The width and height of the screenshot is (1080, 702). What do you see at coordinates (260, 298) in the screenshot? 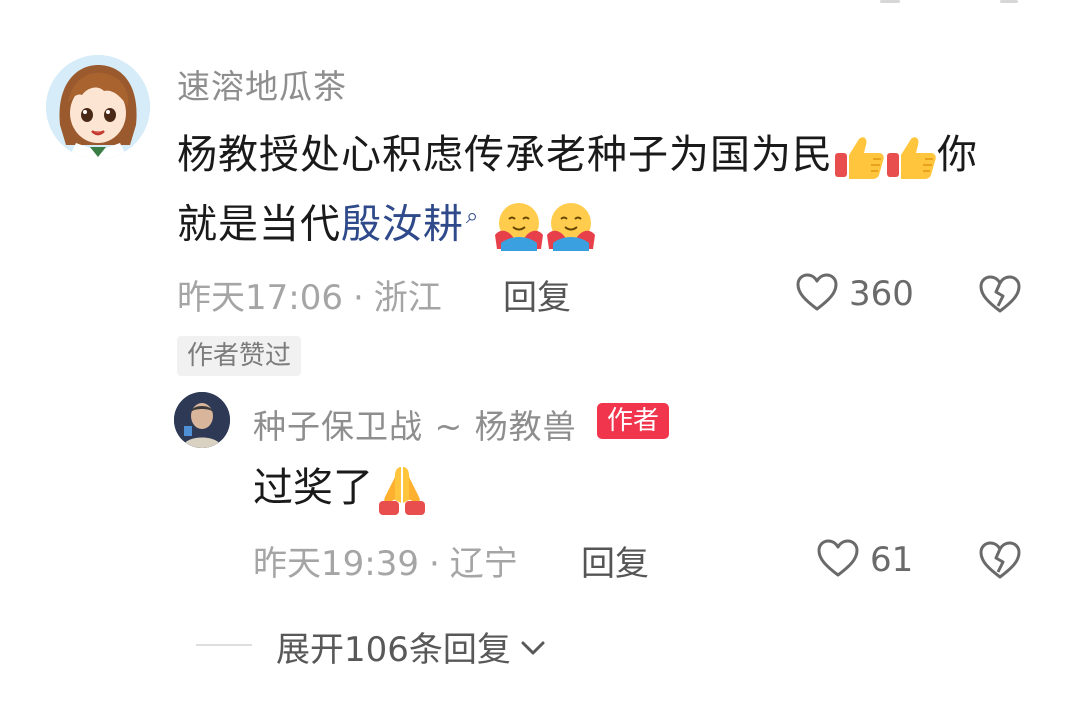
I see `comment-time: 昨天17:06` at bounding box center [260, 298].